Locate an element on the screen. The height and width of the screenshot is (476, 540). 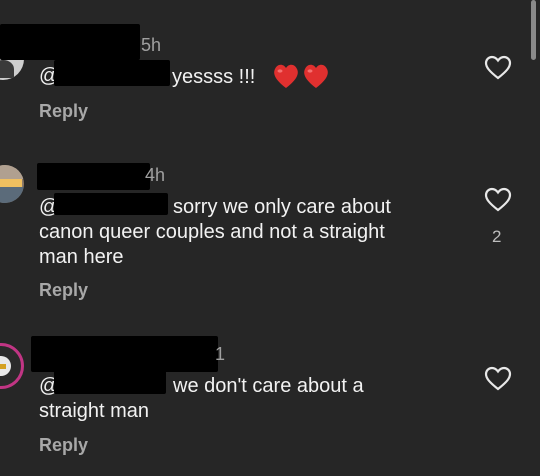
redacted-mention is located at coordinates (112, 73).